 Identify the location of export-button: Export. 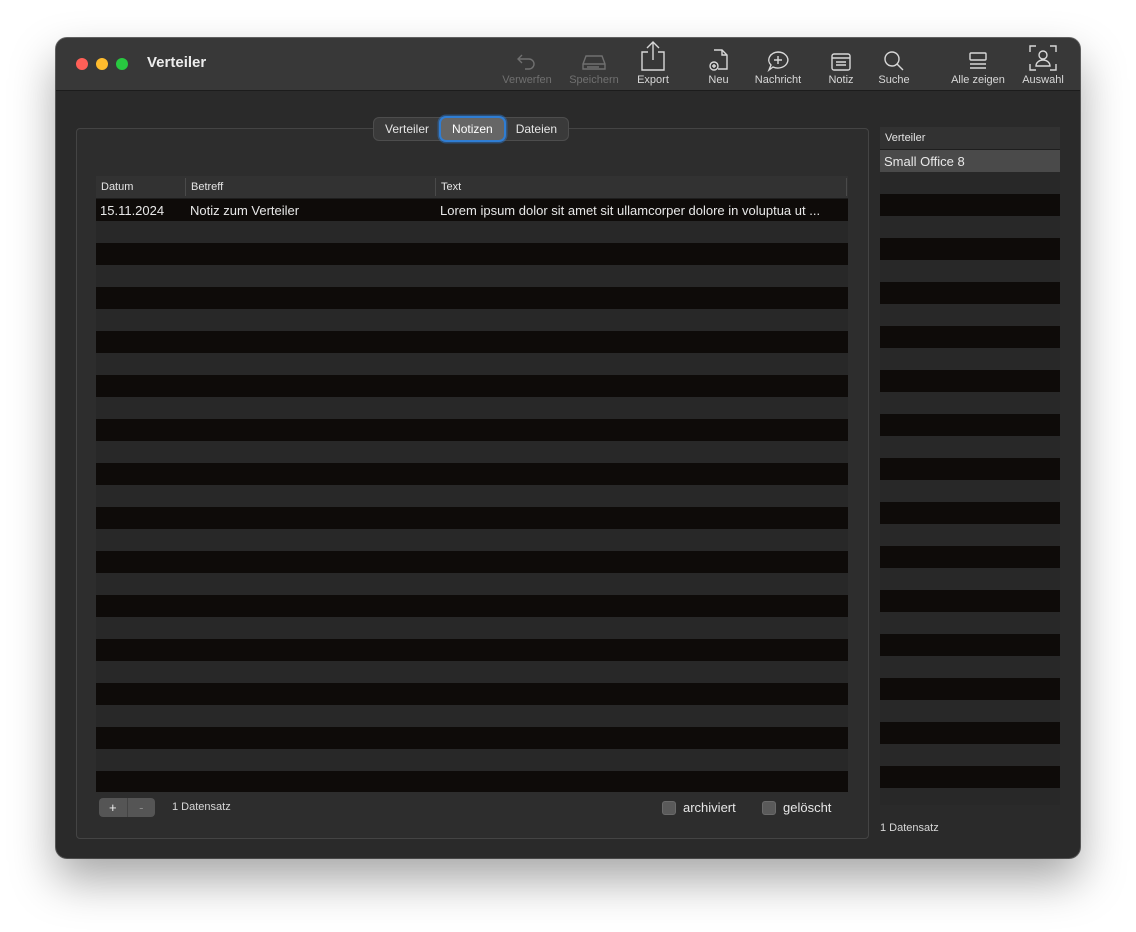
(653, 64).